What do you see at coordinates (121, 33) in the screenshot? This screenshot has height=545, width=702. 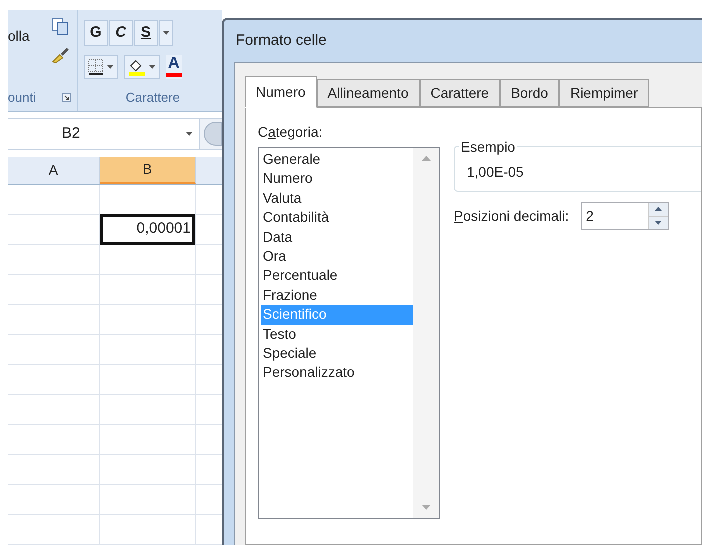 I see `format-button: C` at bounding box center [121, 33].